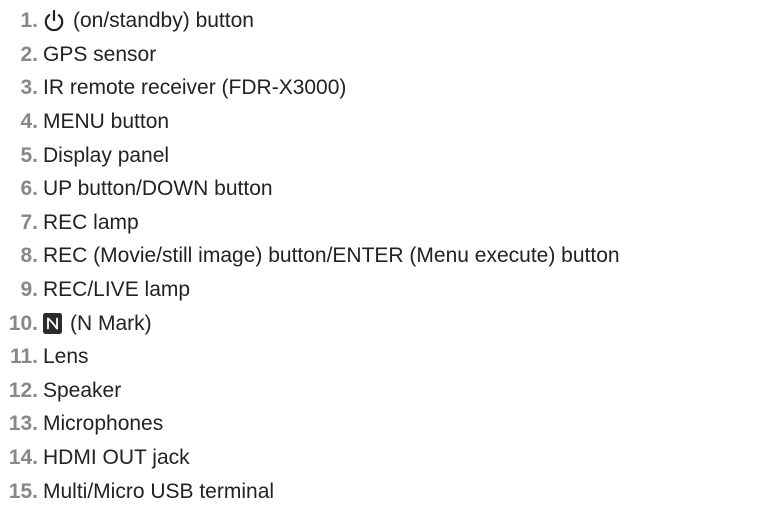 The height and width of the screenshot is (515, 778). What do you see at coordinates (195, 88) in the screenshot?
I see `item-label: IR remote receiver (FDR-X3000)` at bounding box center [195, 88].